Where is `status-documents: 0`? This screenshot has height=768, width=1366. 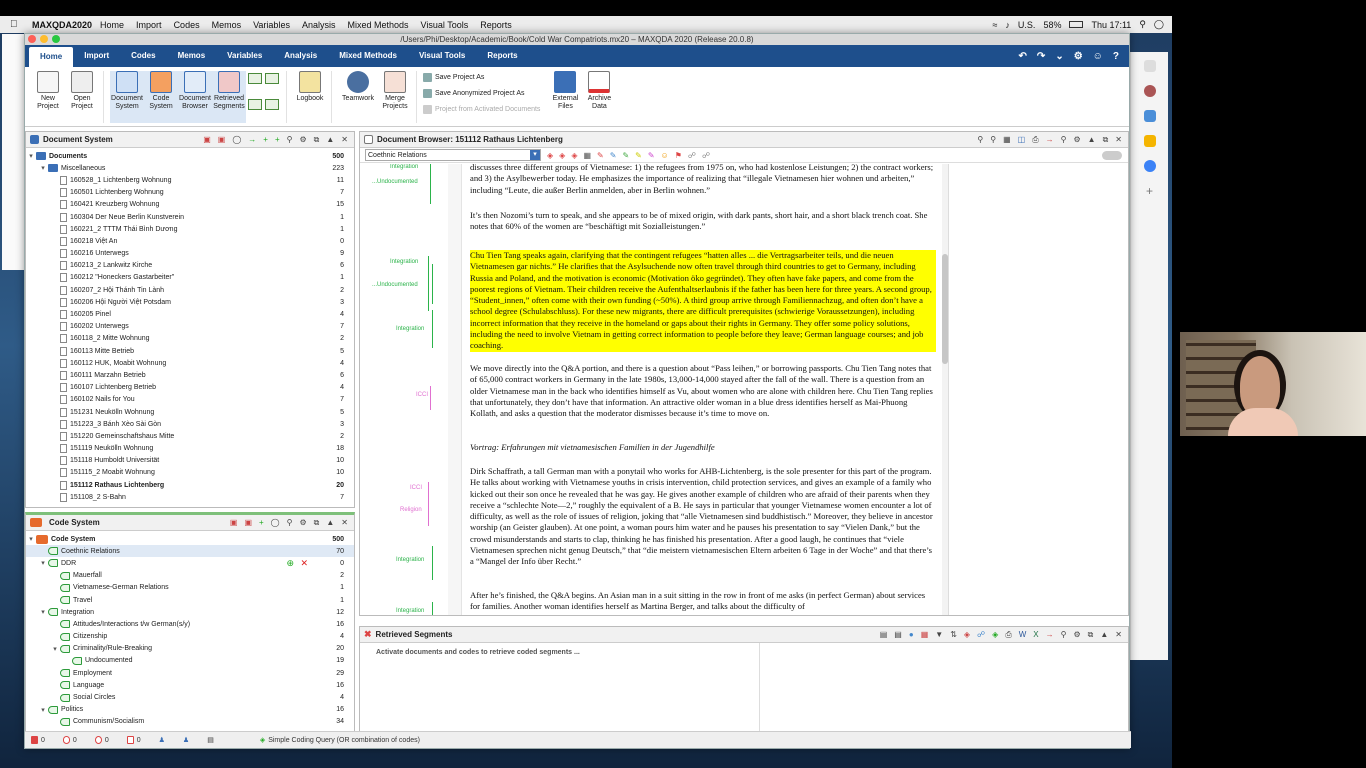
status-documents: 0 is located at coordinates (38, 740).